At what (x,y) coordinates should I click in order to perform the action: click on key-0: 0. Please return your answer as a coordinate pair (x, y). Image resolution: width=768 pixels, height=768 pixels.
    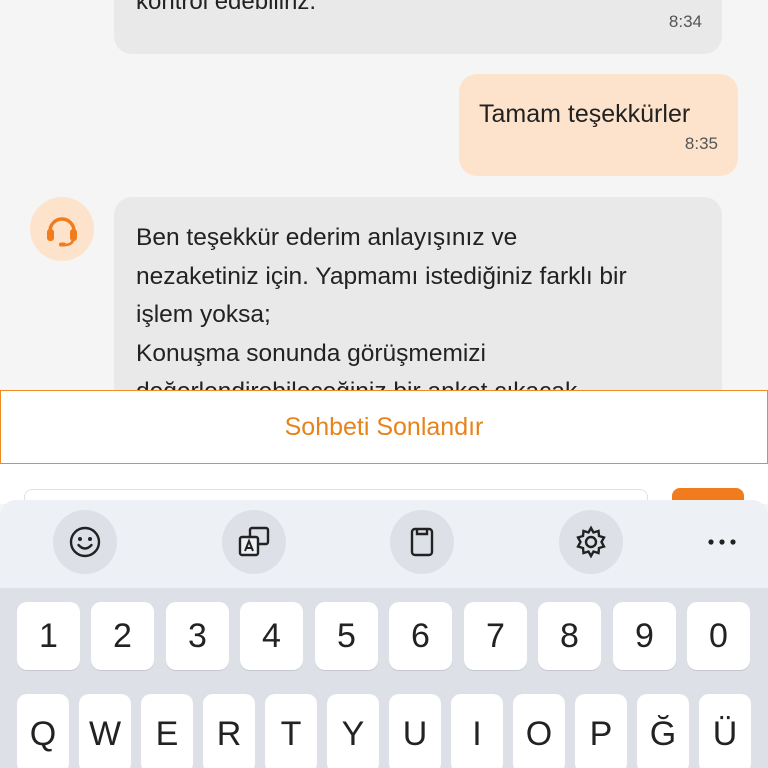
    Looking at the image, I should click on (718, 636).